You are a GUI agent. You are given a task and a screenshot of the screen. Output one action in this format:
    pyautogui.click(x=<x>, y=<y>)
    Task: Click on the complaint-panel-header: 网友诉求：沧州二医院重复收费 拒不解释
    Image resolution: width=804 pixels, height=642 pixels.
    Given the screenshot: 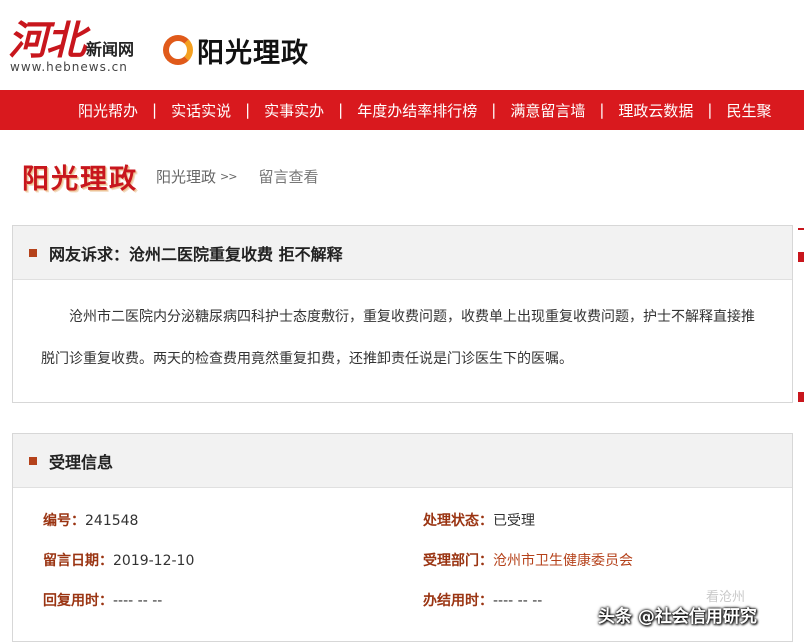 What is the action you would take?
    pyautogui.click(x=402, y=253)
    